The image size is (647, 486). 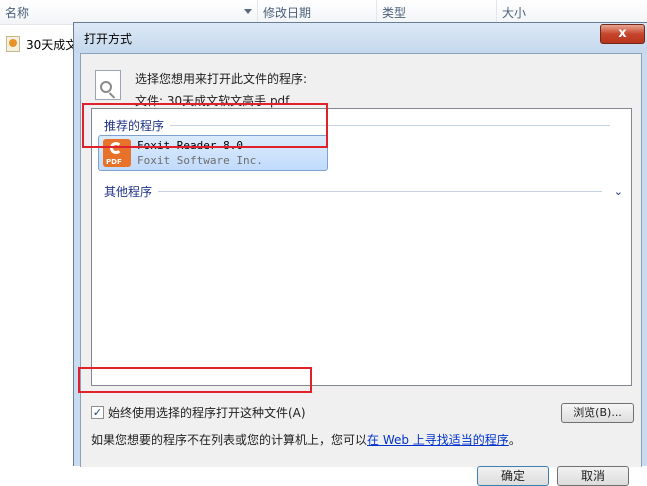 I want to click on always-use-checkbox: ✓, so click(x=97, y=412).